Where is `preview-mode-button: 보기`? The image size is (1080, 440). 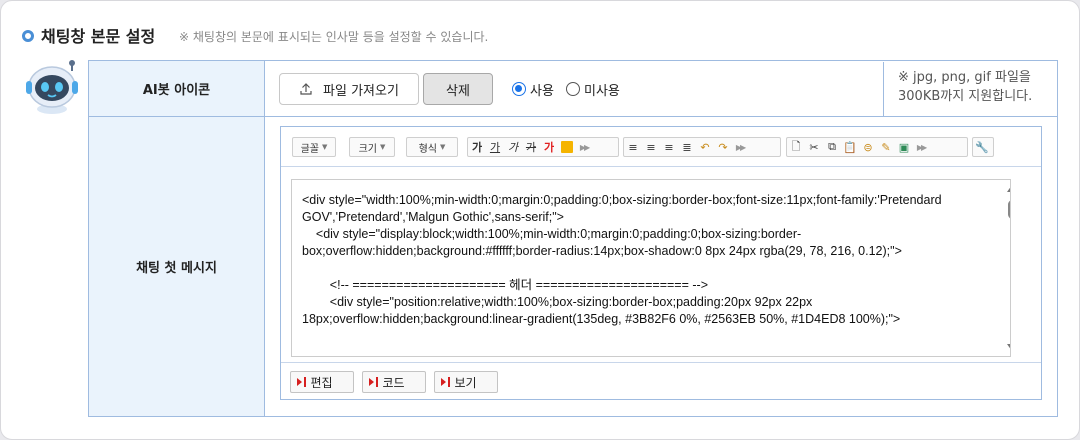 preview-mode-button: 보기 is located at coordinates (466, 382).